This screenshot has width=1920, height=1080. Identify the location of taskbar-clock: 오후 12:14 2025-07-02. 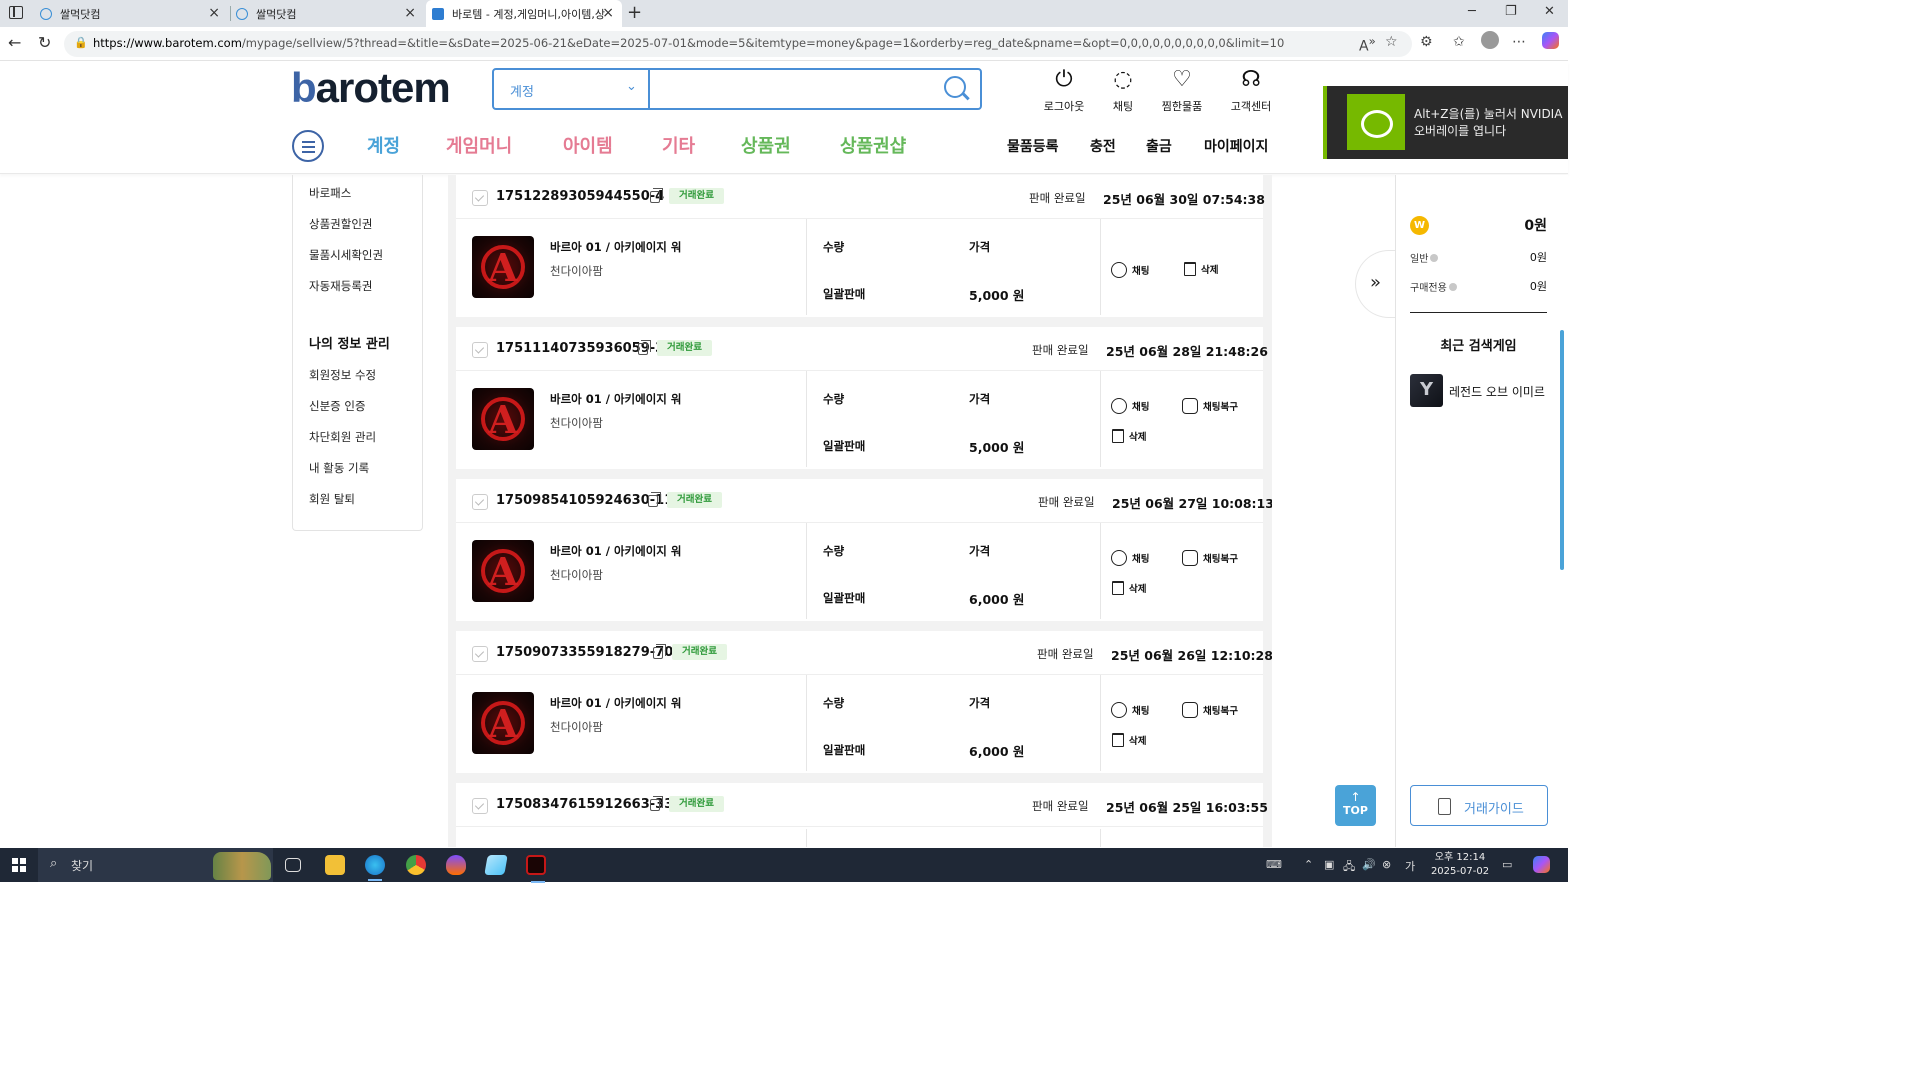
(1460, 865).